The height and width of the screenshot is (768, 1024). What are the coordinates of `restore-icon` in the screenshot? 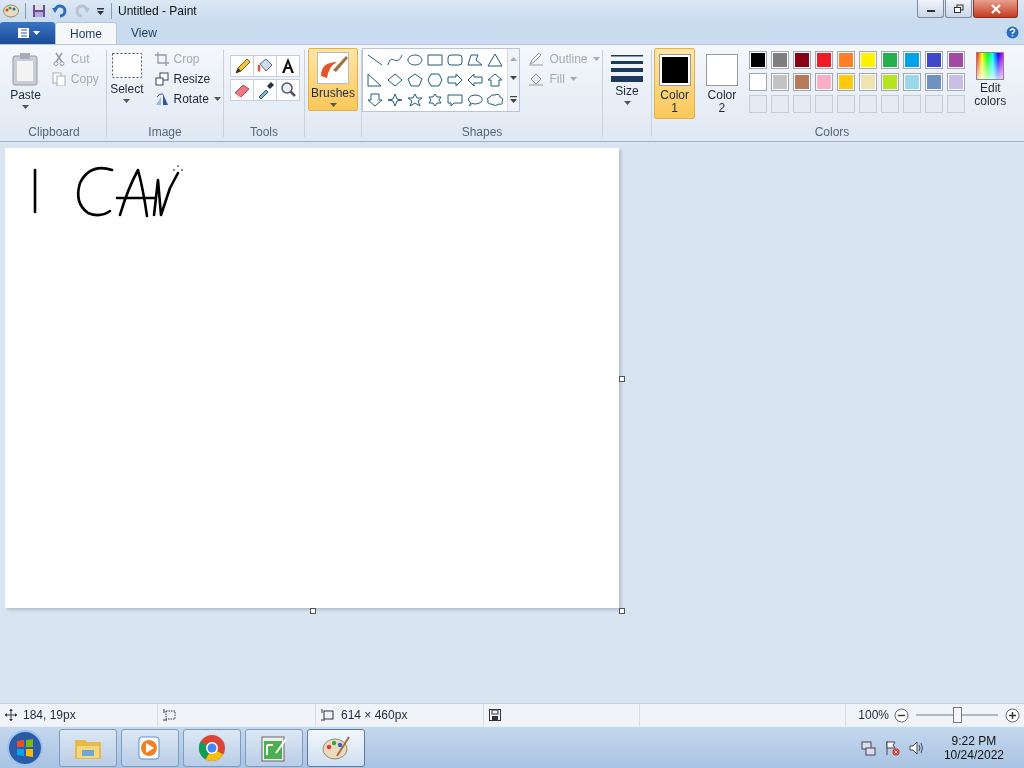 It's located at (958, 8).